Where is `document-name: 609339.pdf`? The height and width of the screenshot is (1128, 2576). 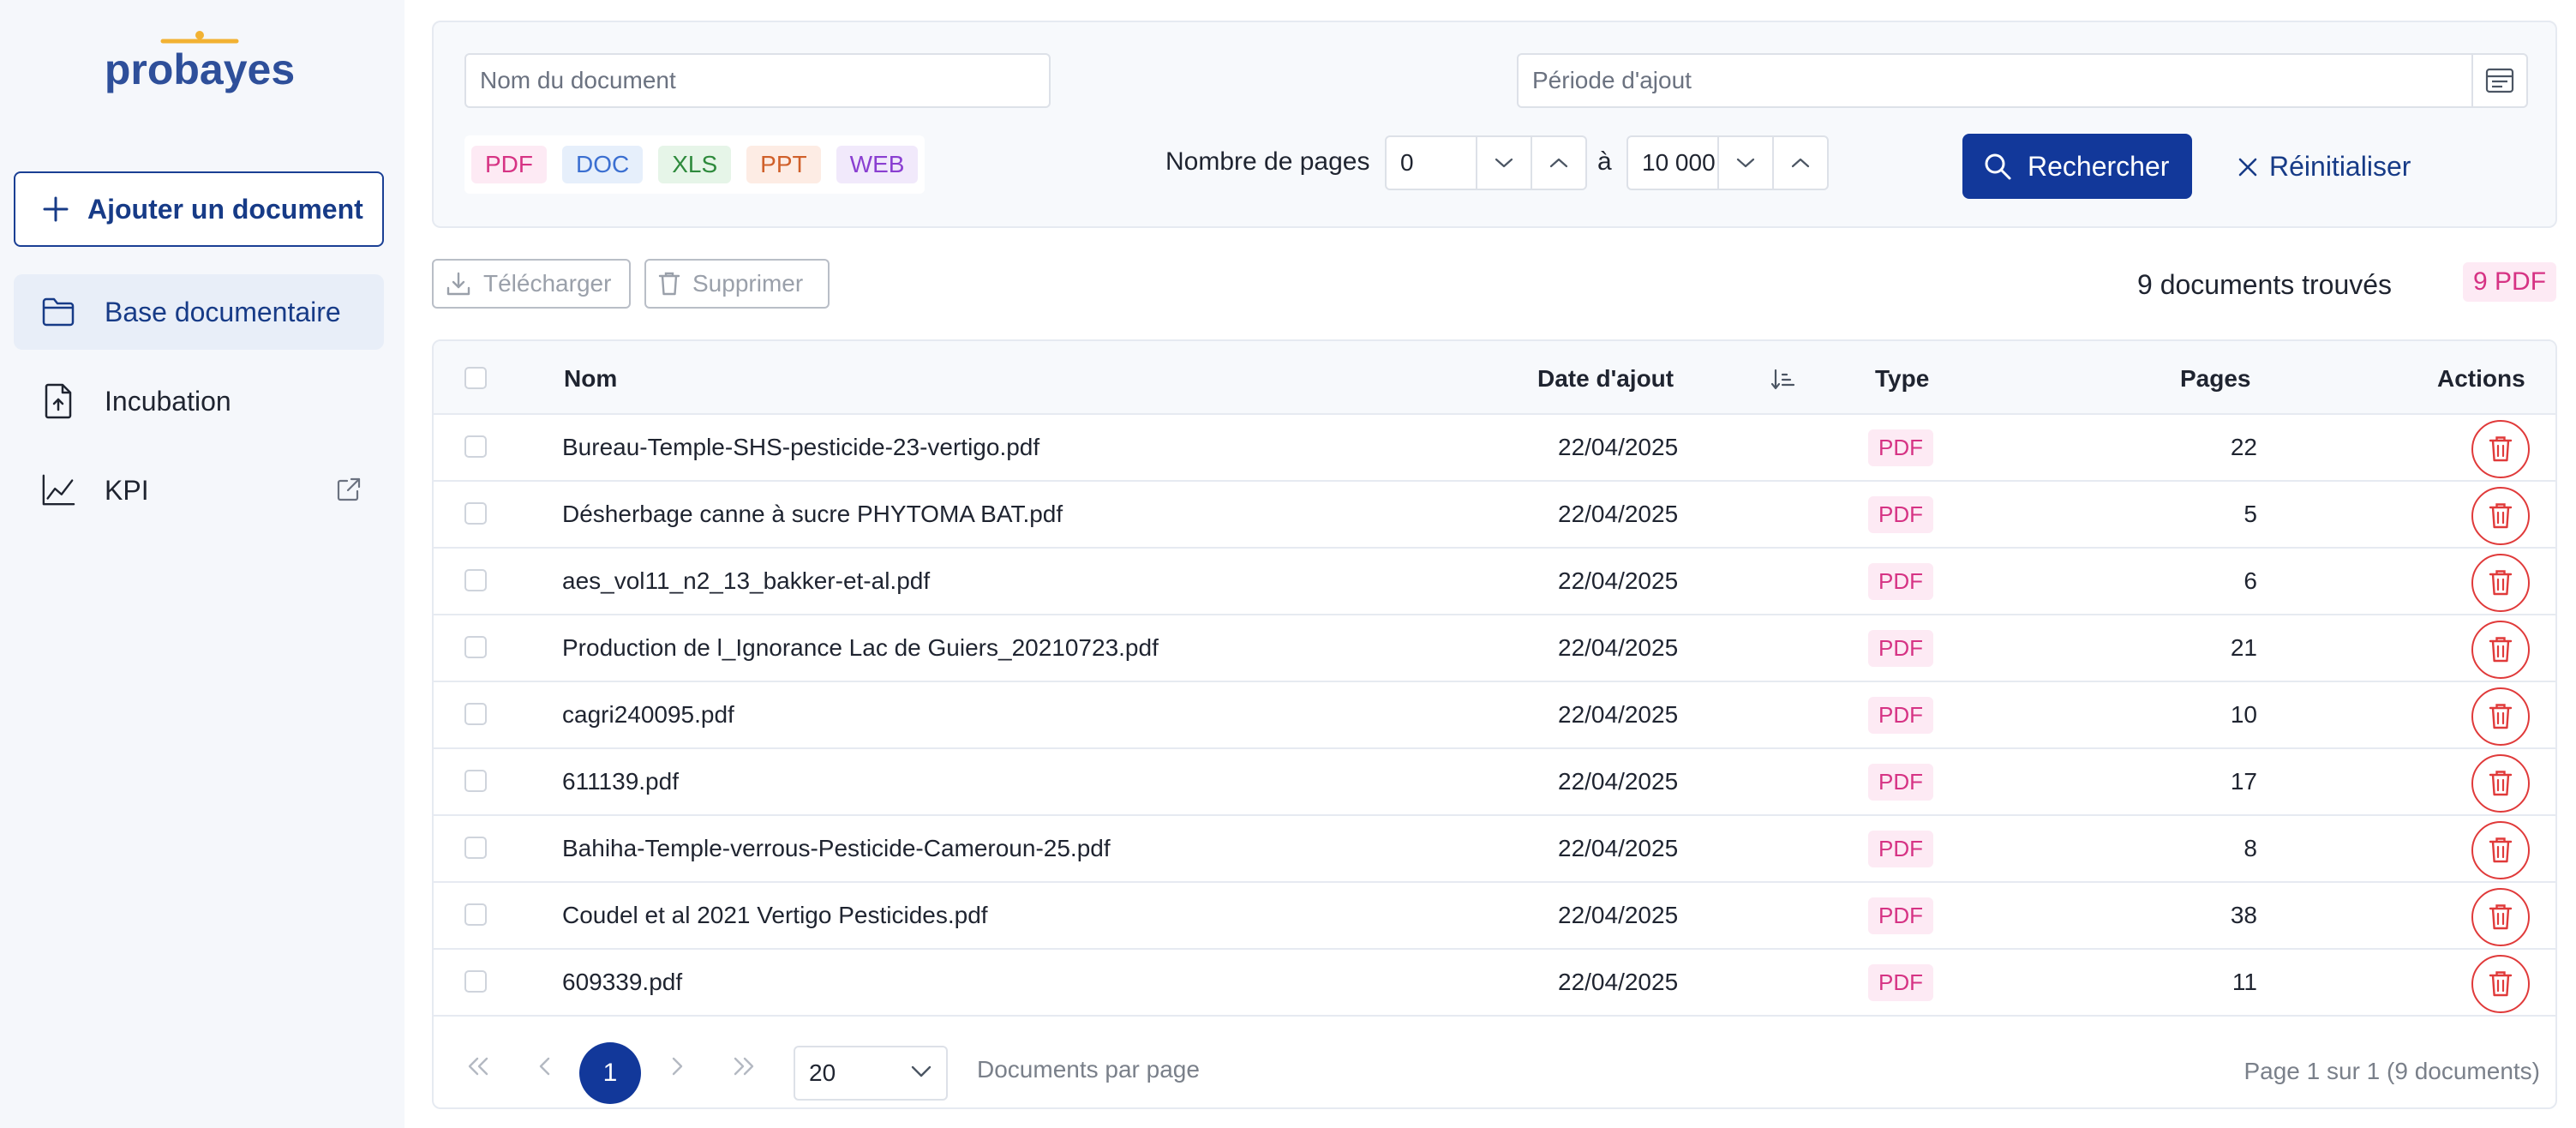
document-name: 609339.pdf is located at coordinates (622, 982).